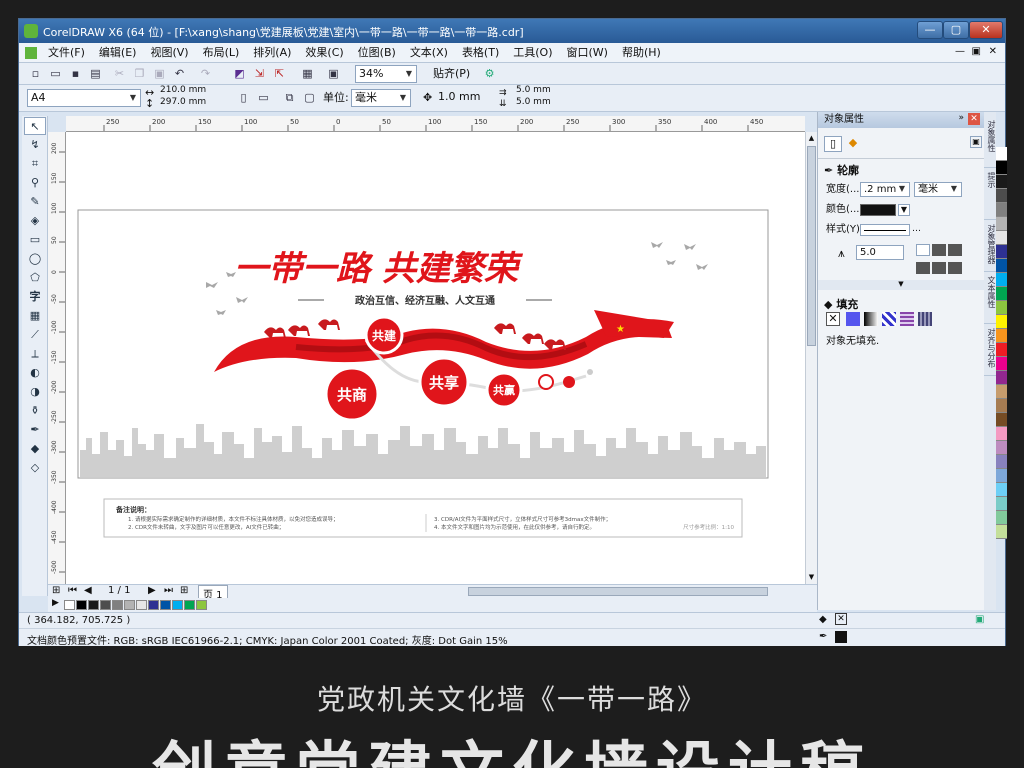 The width and height of the screenshot is (1024, 768). What do you see at coordinates (990, 300) in the screenshot?
I see `docker-side-tab: 文本属性` at bounding box center [990, 300].